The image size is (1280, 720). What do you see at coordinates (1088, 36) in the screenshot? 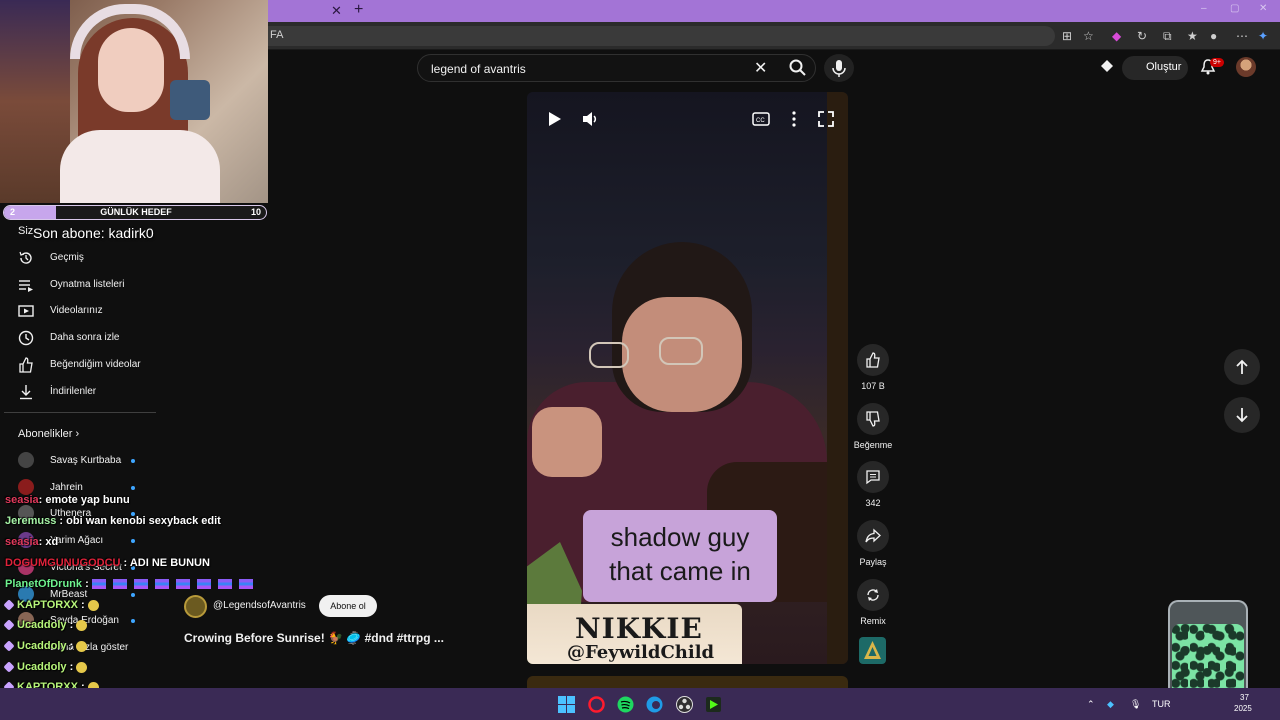
I see `favorite-star-icon: ☆` at bounding box center [1088, 36].